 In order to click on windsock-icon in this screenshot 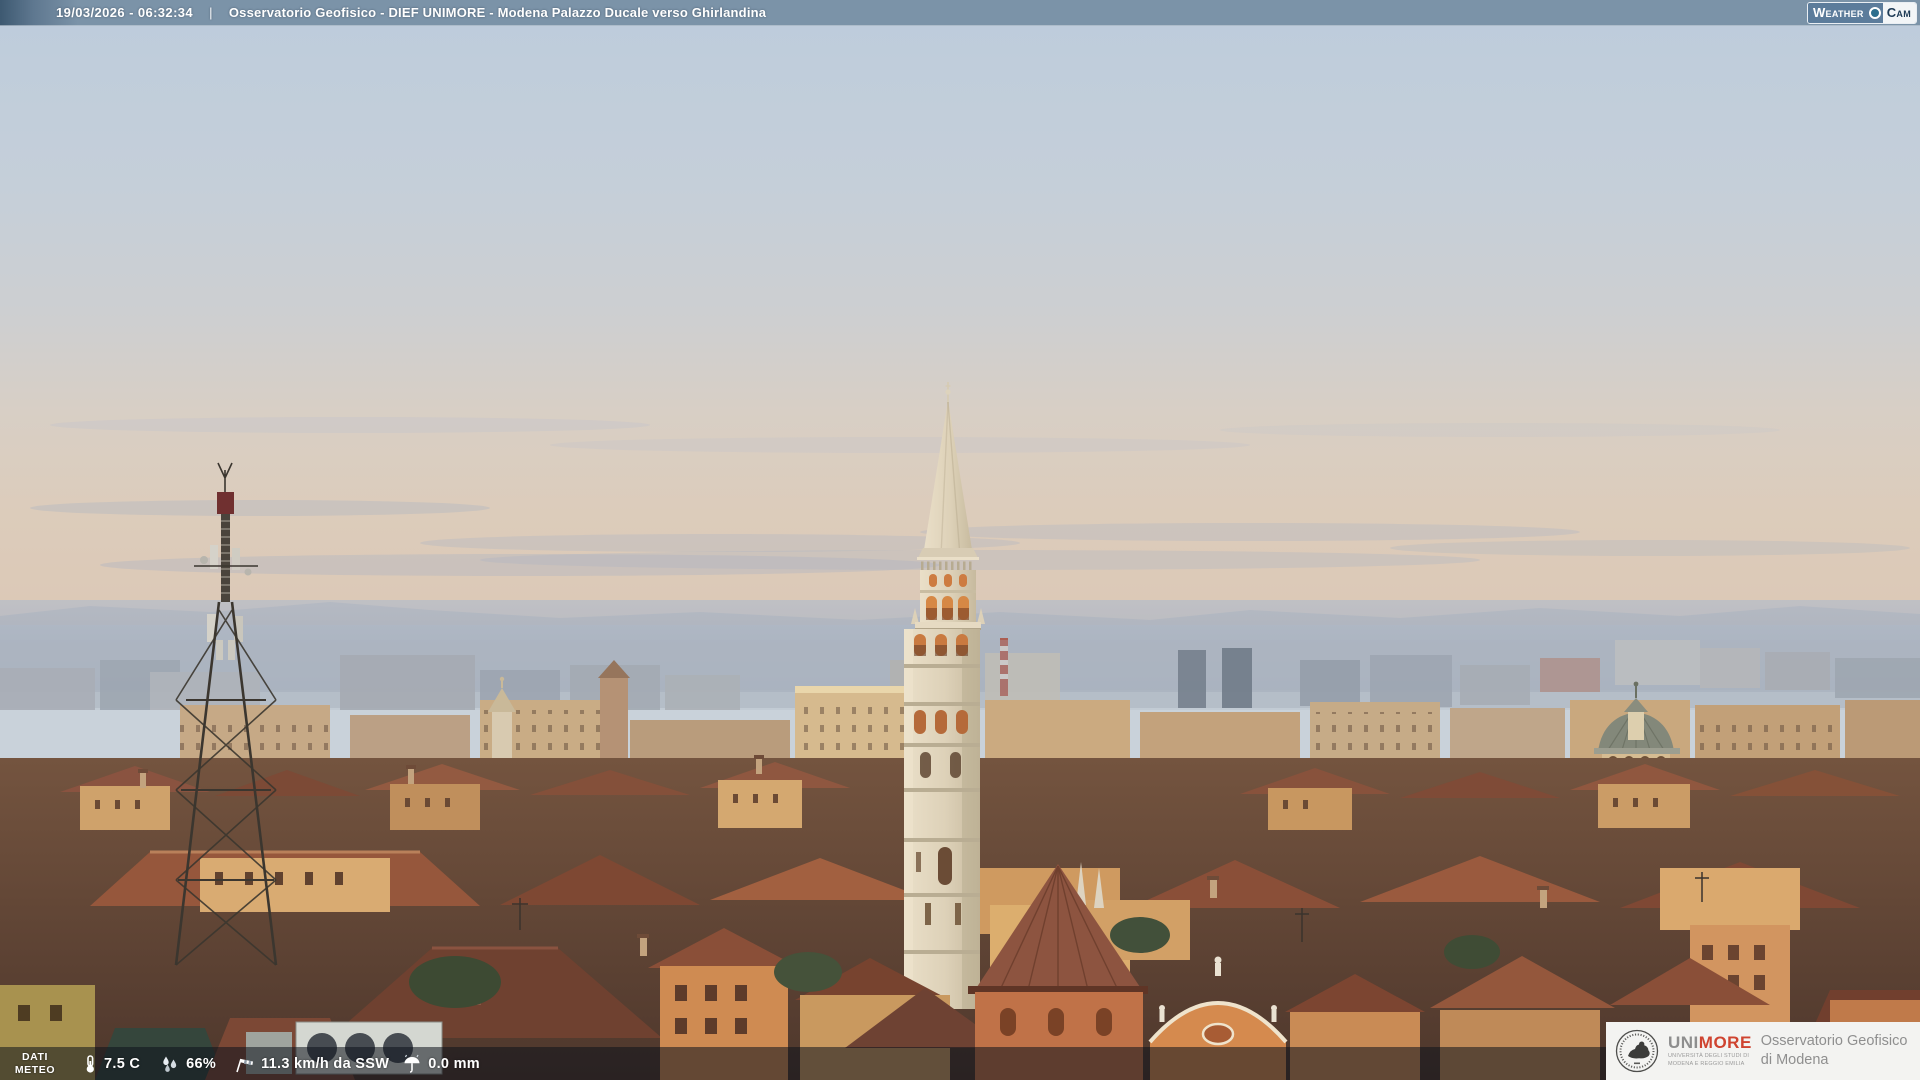, I will do `click(245, 1065)`.